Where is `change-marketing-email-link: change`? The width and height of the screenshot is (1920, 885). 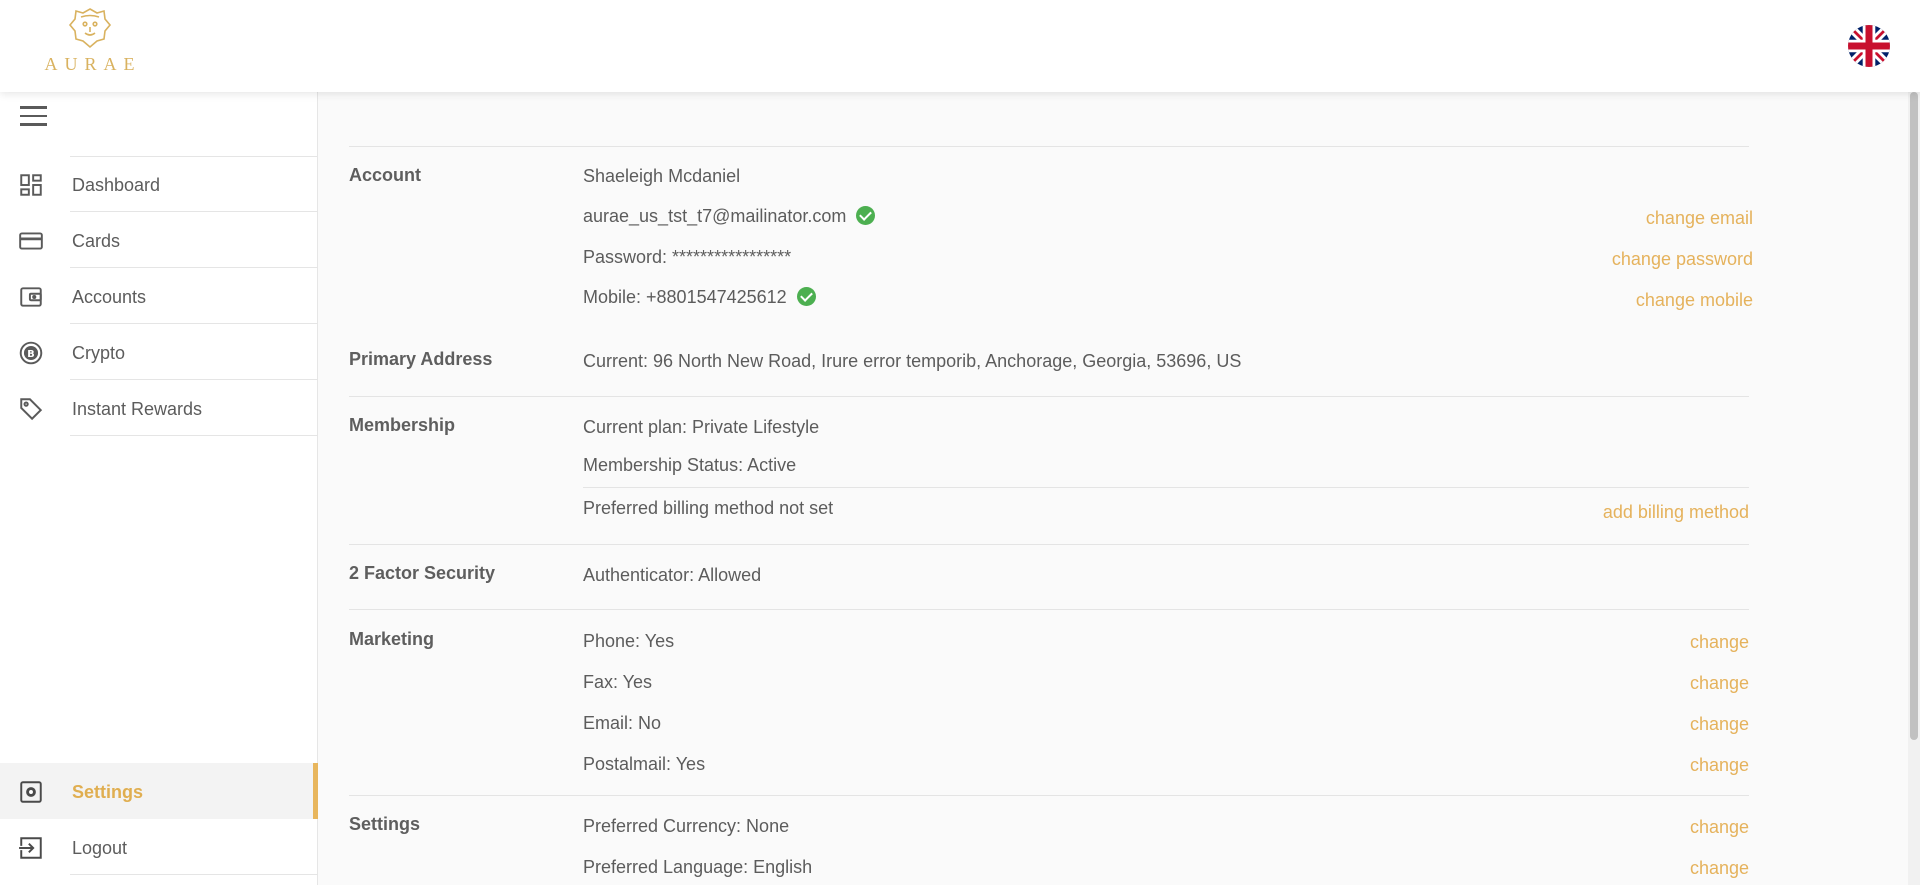 change-marketing-email-link: change is located at coordinates (1719, 724).